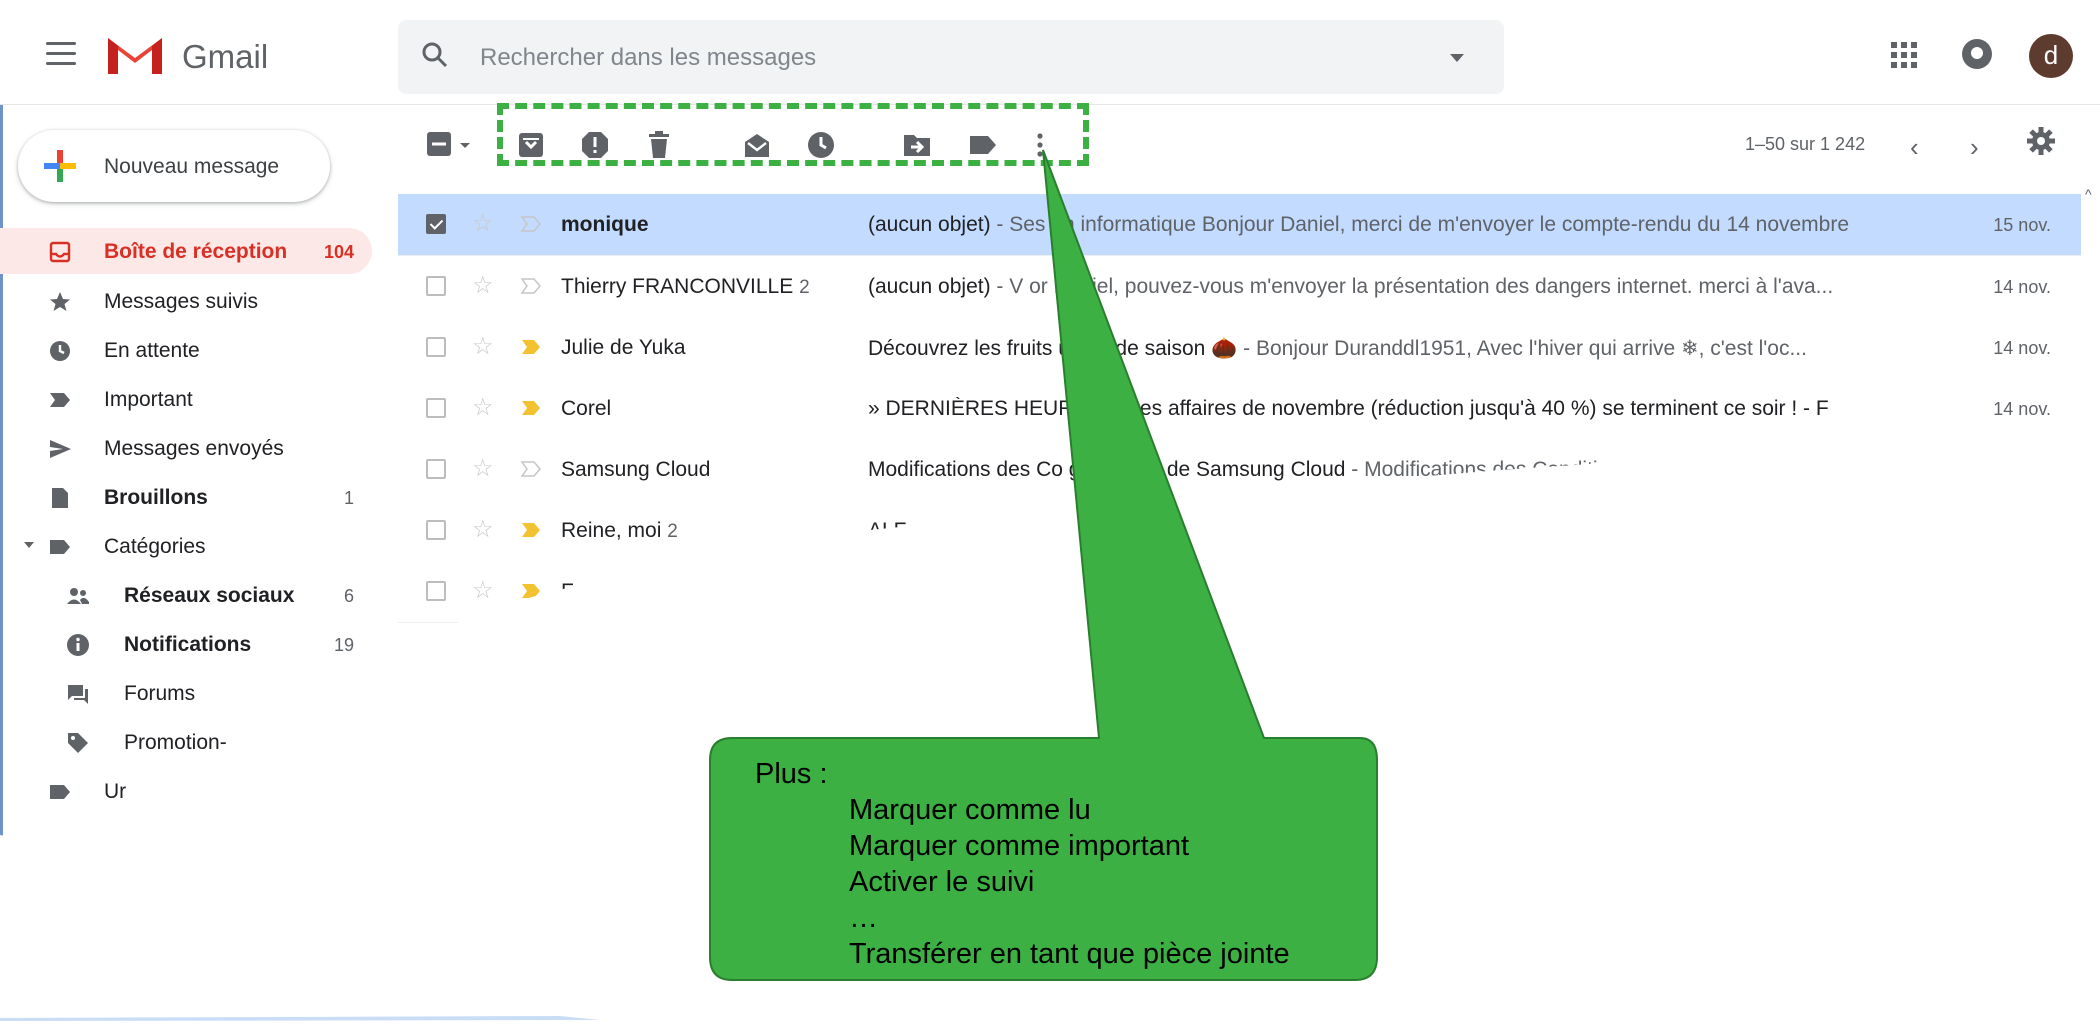  What do you see at coordinates (186, 693) in the screenshot?
I see `sidebar-item-forums: Forums` at bounding box center [186, 693].